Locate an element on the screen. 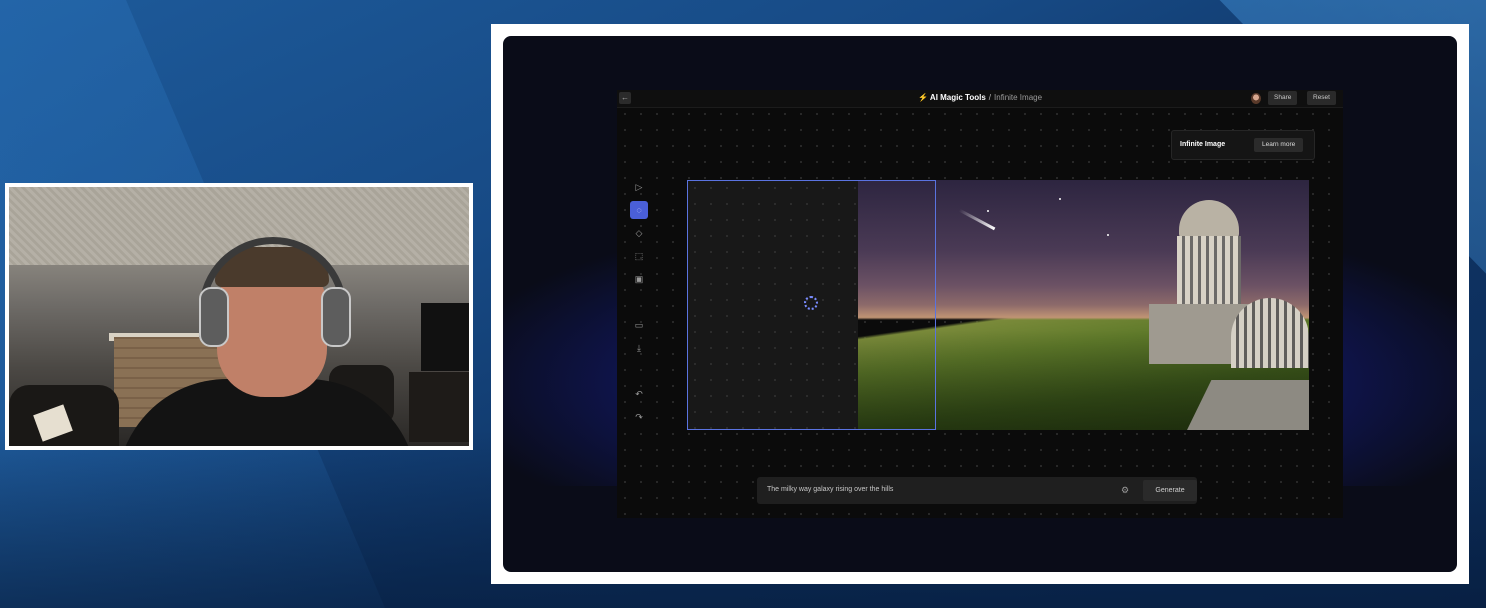 This screenshot has width=1486, height=608. generation-frame-tool: ◌ is located at coordinates (639, 210).